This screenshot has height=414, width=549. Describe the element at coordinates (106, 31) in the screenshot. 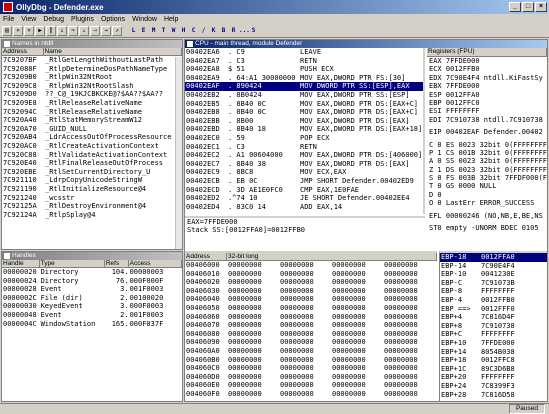

I see `execute-till-return-icon: →` at that location.